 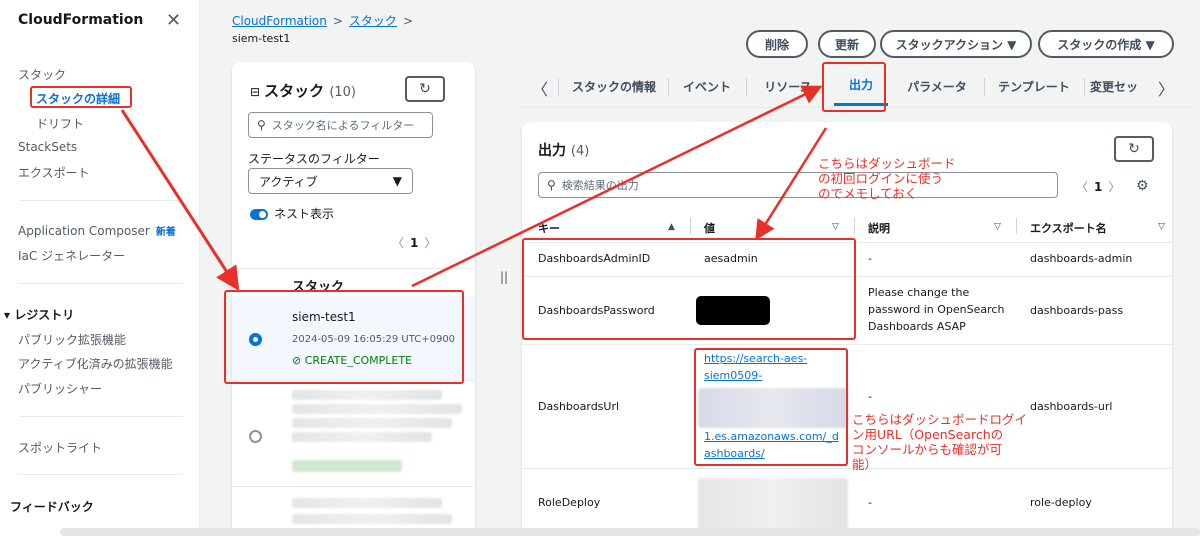 What do you see at coordinates (60, 388) in the screenshot?
I see `nav-item-publisher: パブリッシャー` at bounding box center [60, 388].